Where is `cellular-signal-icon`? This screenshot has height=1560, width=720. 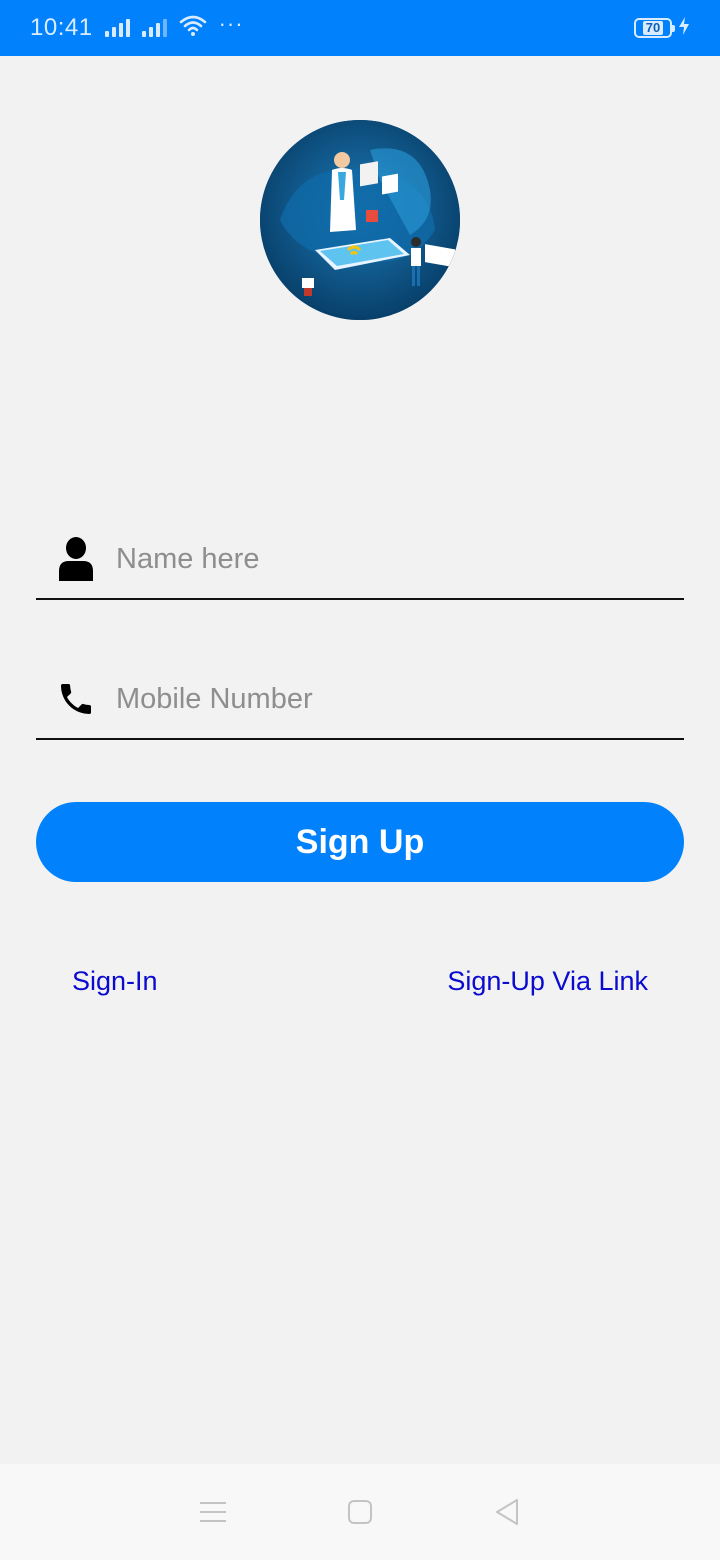
cellular-signal-icon is located at coordinates (117, 28).